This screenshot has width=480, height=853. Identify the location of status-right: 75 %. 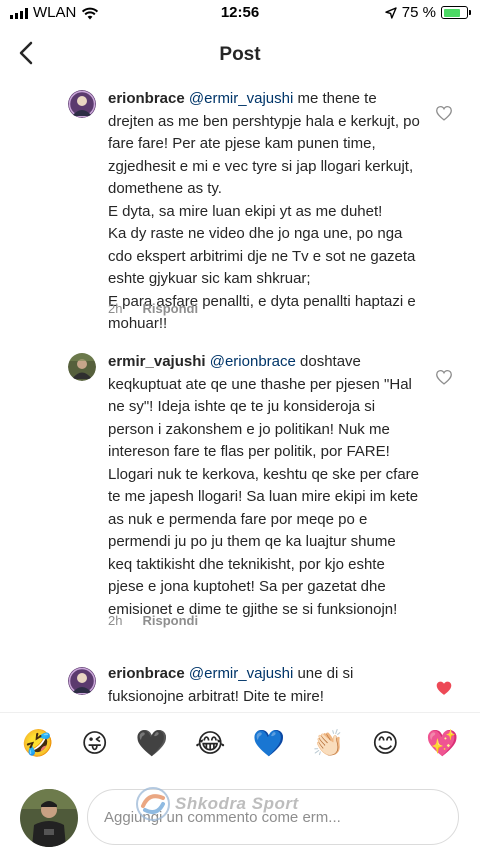
(428, 12).